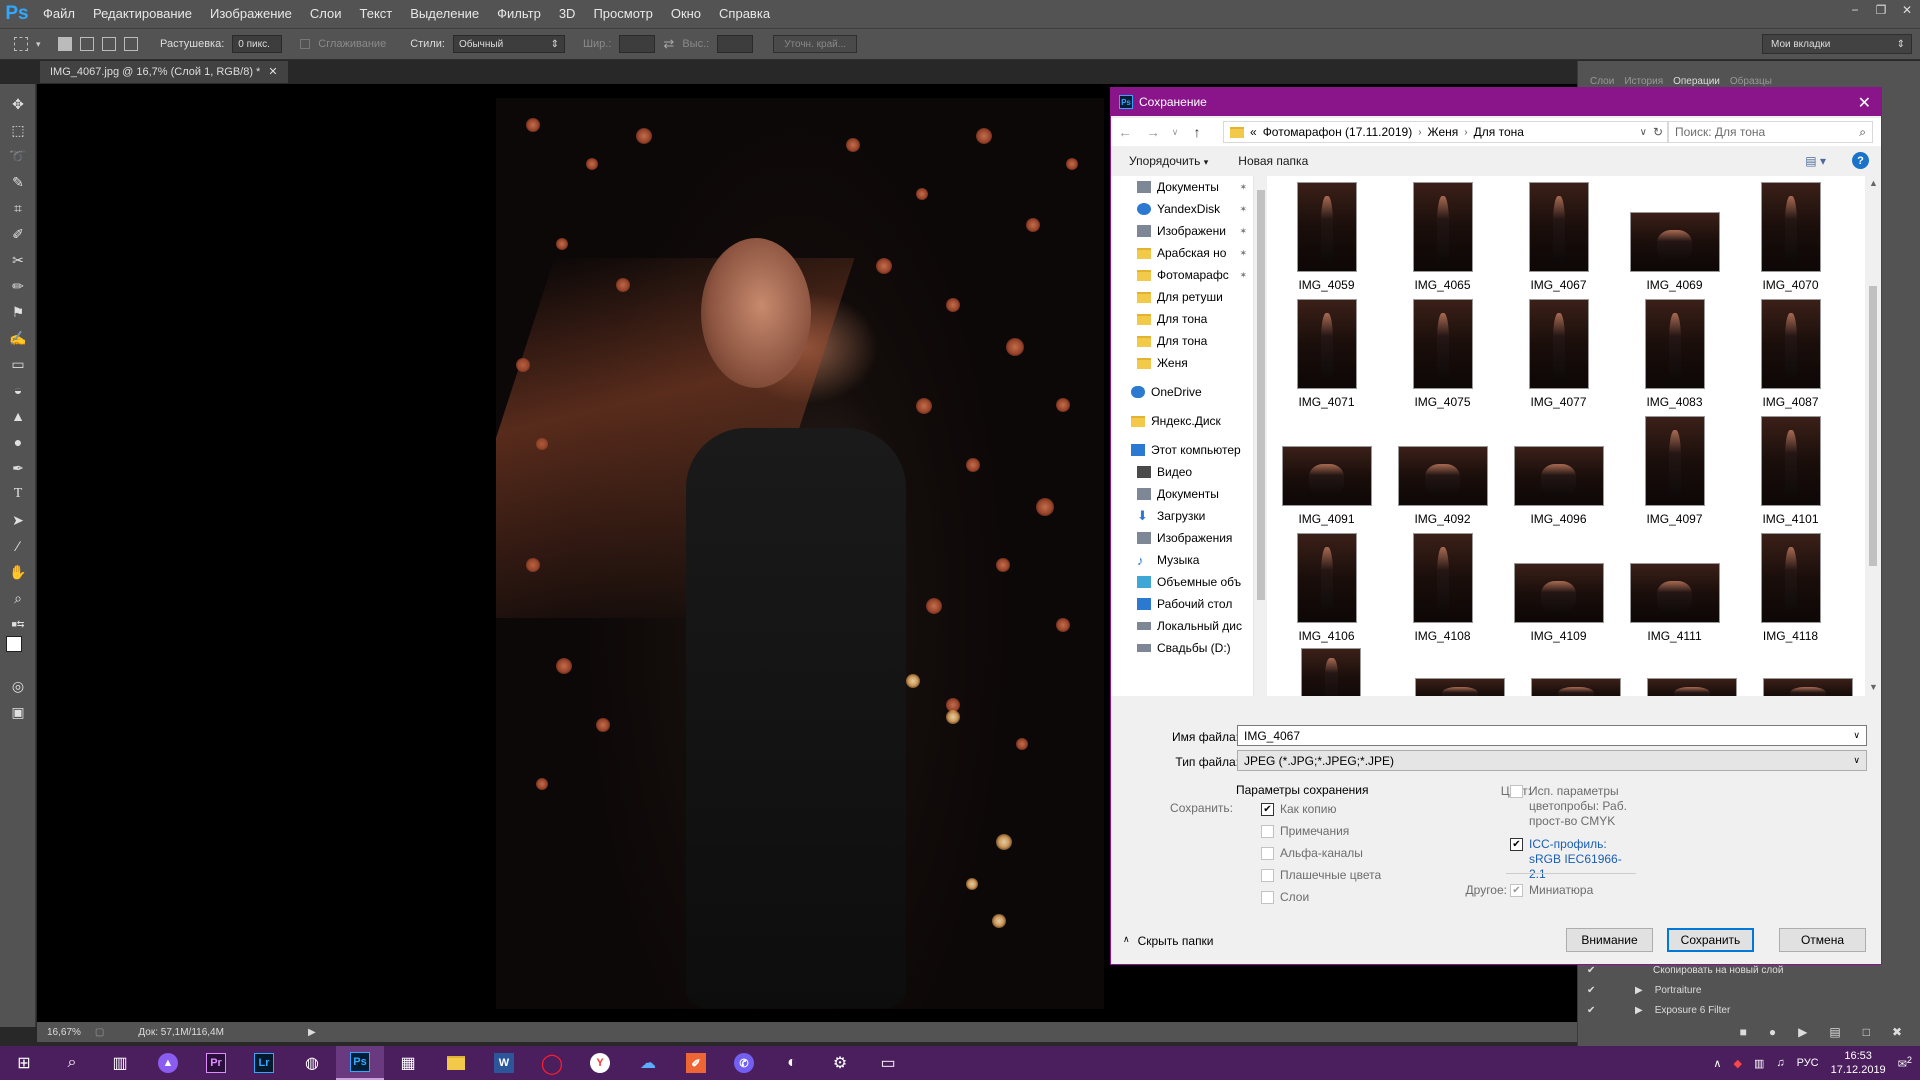  What do you see at coordinates (1321, 875) in the screenshot?
I see `spot-colors-checkbox: Плашечные цвета` at bounding box center [1321, 875].